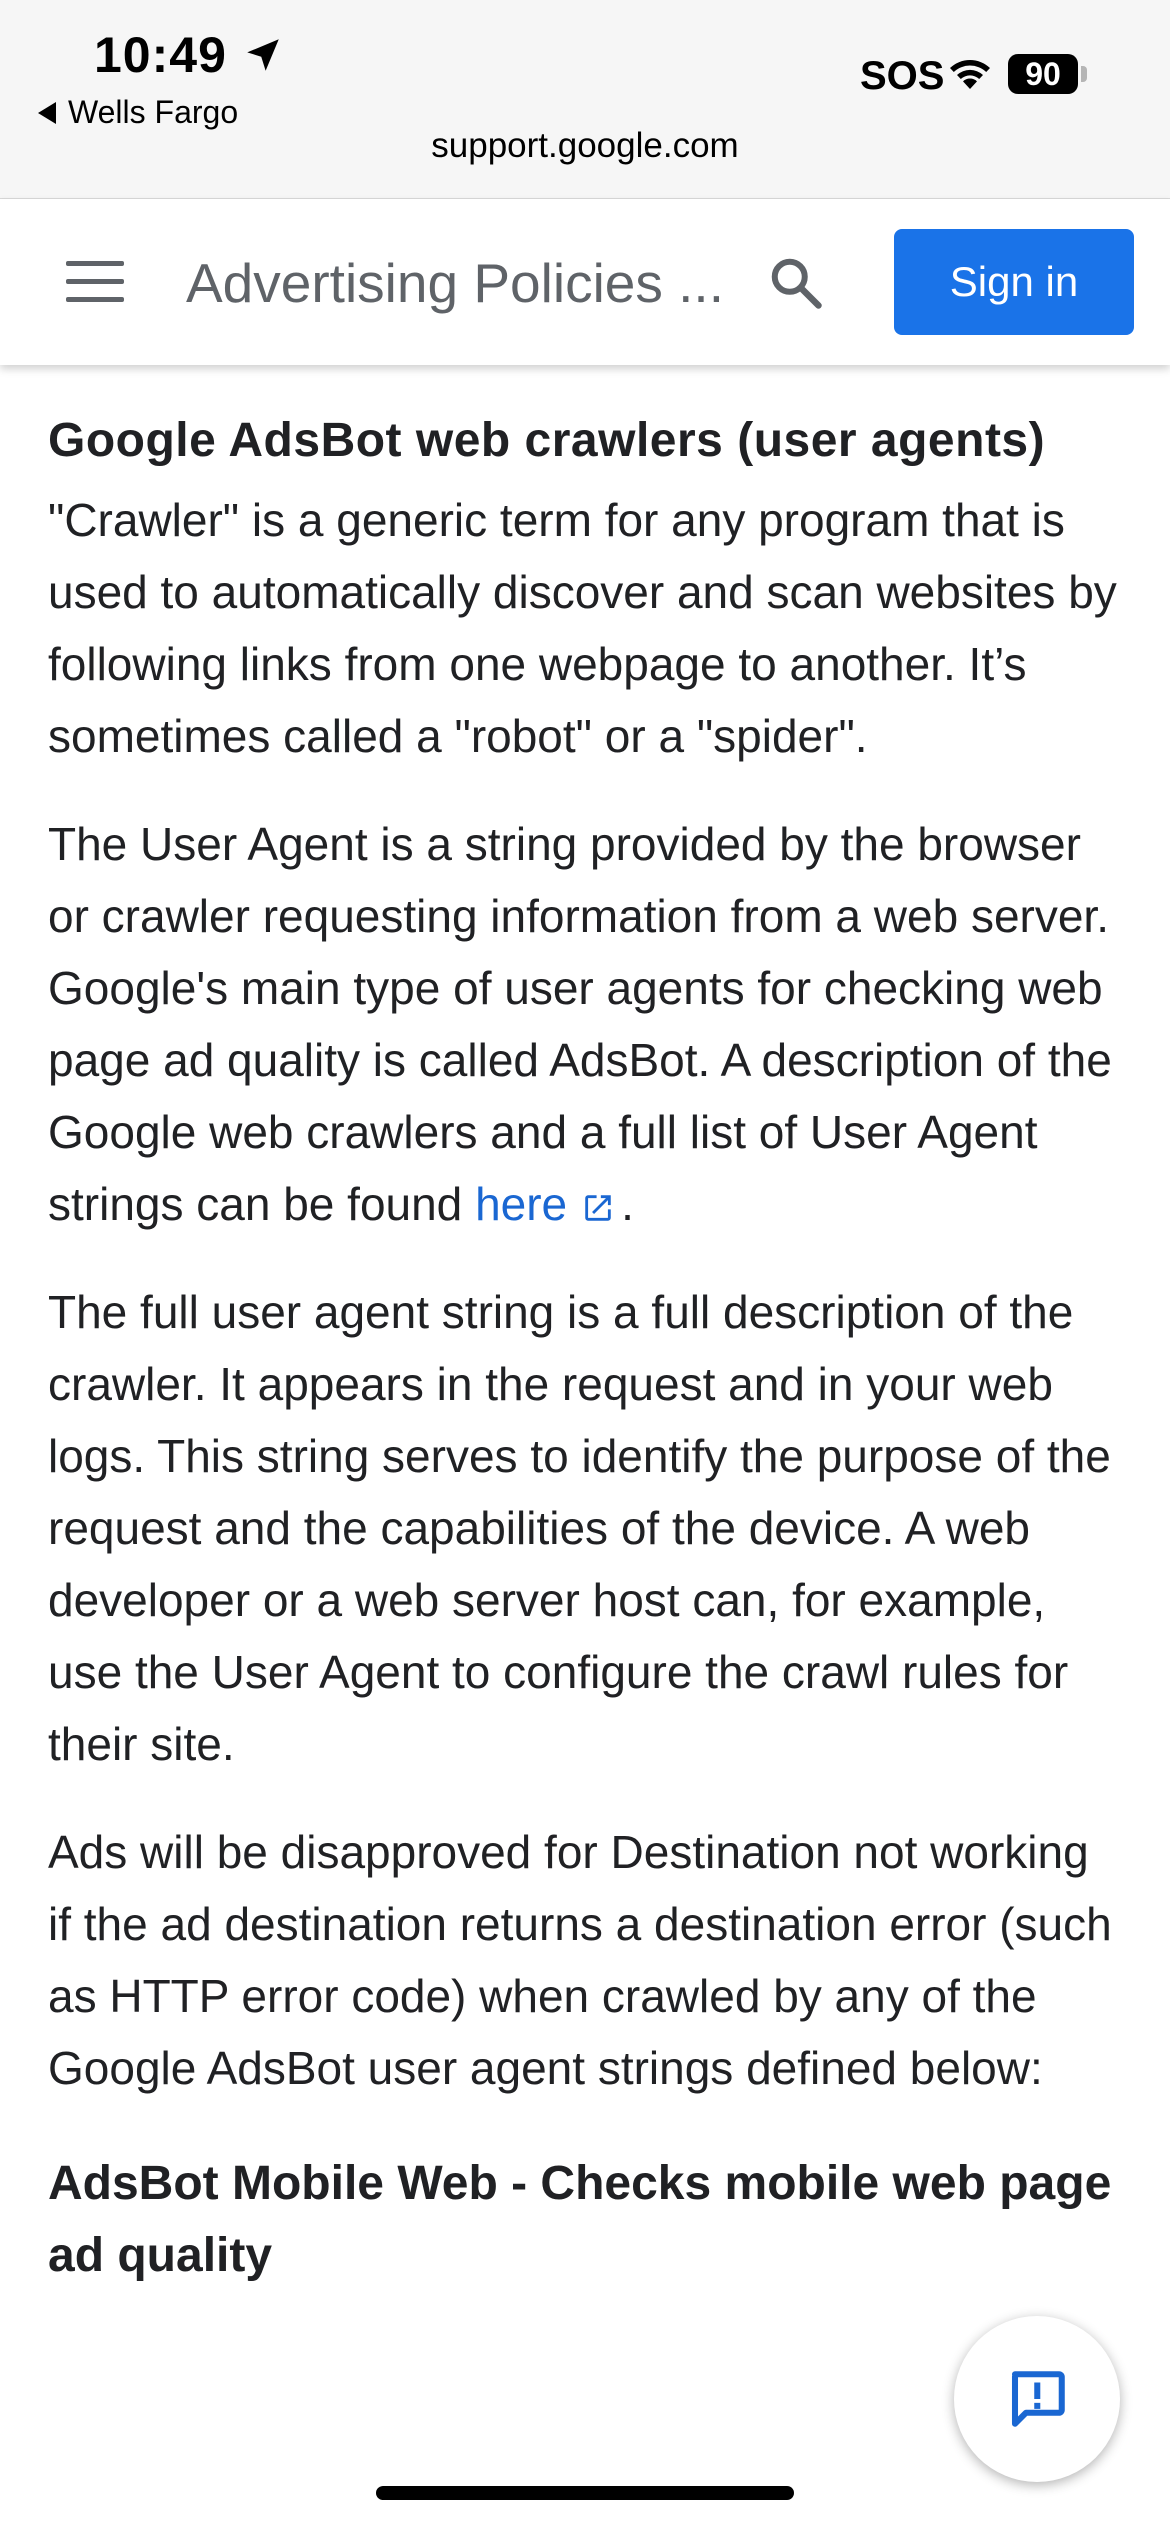  Describe the element at coordinates (627, 1204) in the screenshot. I see `paragraph-end: .` at that location.